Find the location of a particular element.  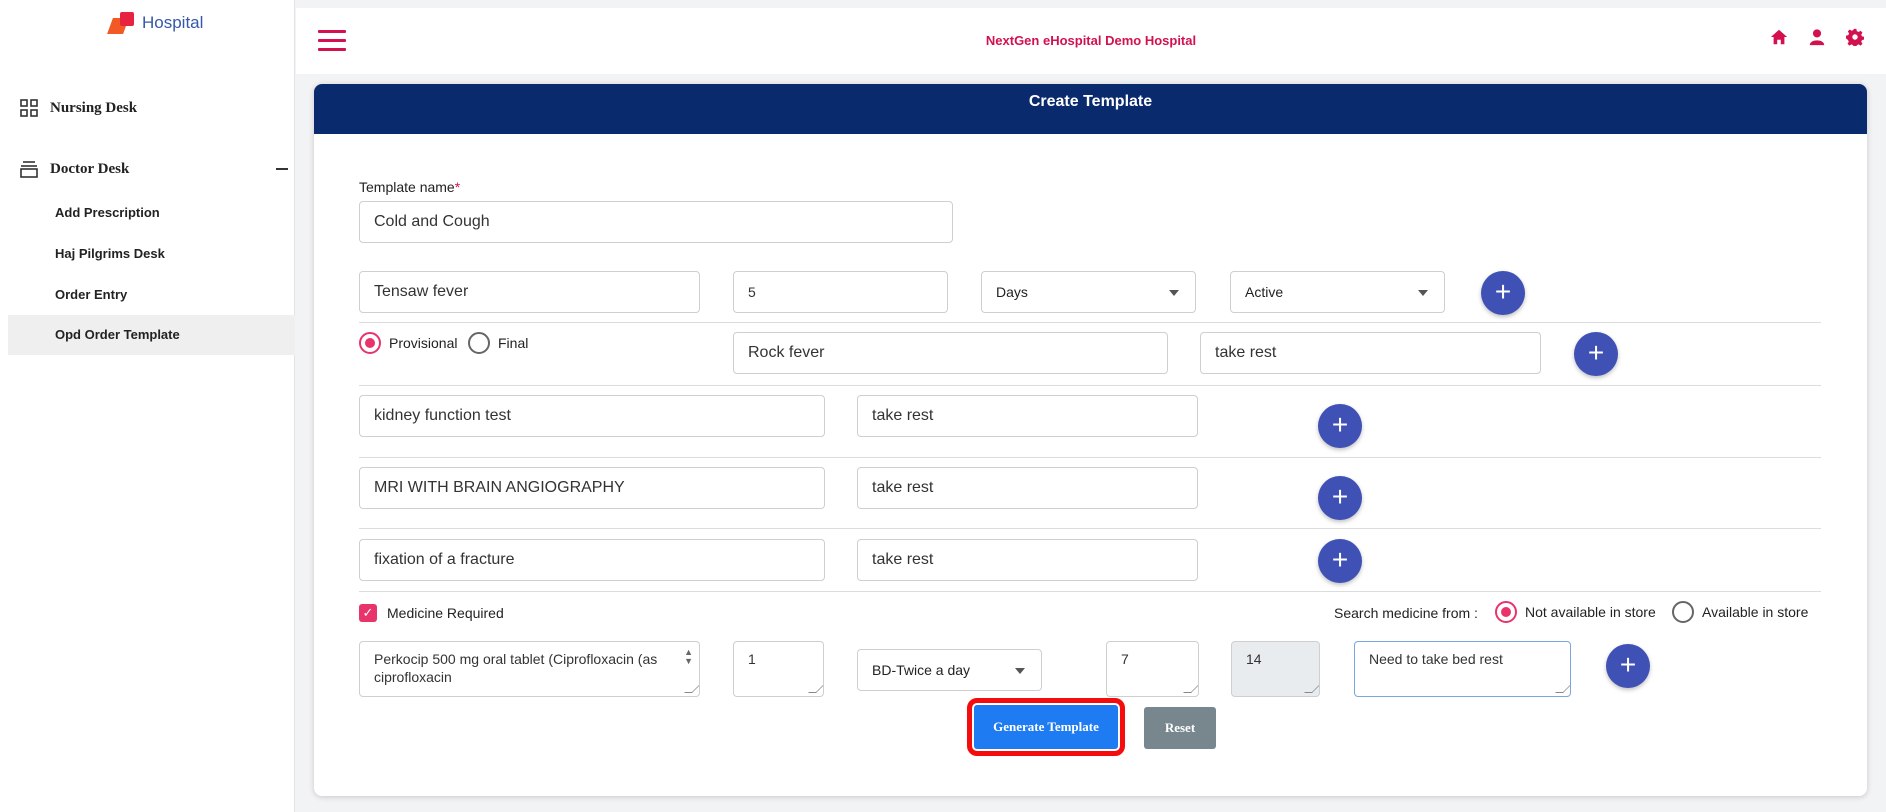

generate-template-button: Generate Template is located at coordinates (1046, 727).